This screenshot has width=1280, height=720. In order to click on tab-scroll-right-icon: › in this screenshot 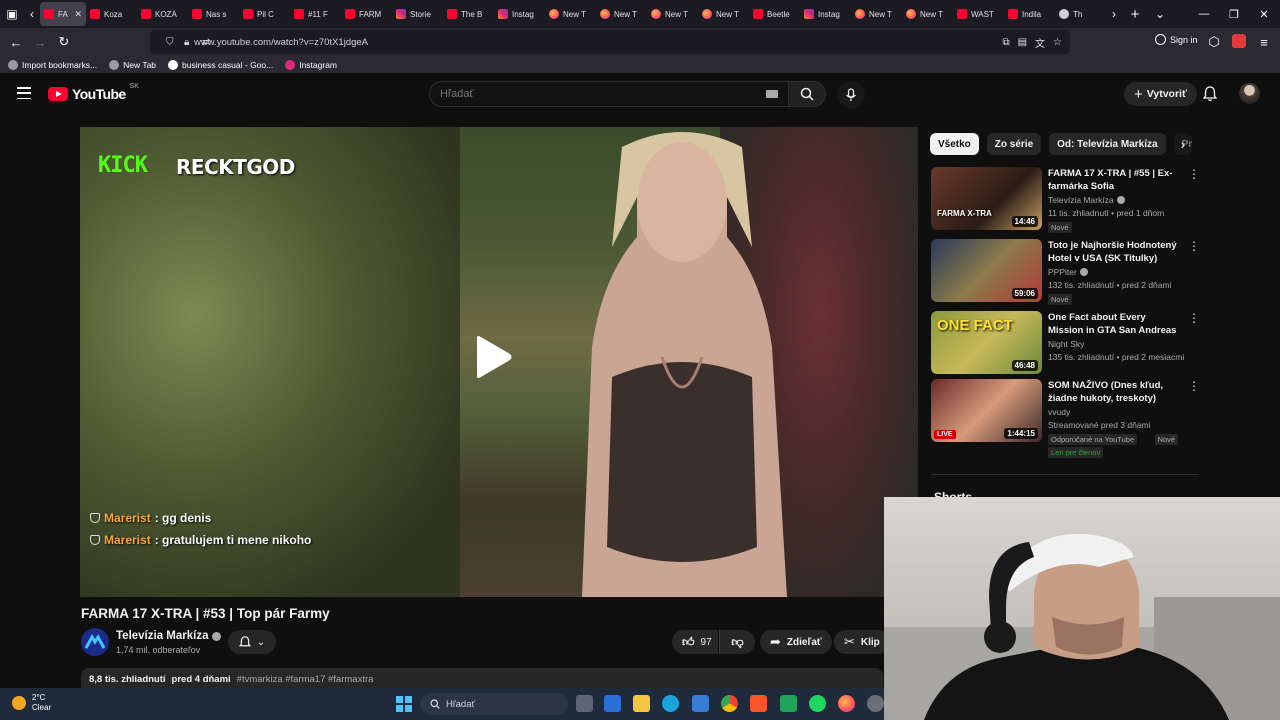, I will do `click(1114, 14)`.